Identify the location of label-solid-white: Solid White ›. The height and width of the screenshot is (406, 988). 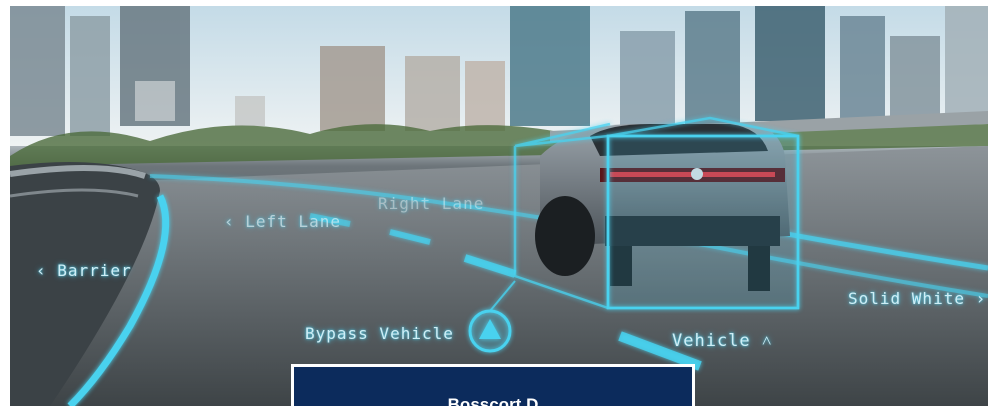
(917, 298).